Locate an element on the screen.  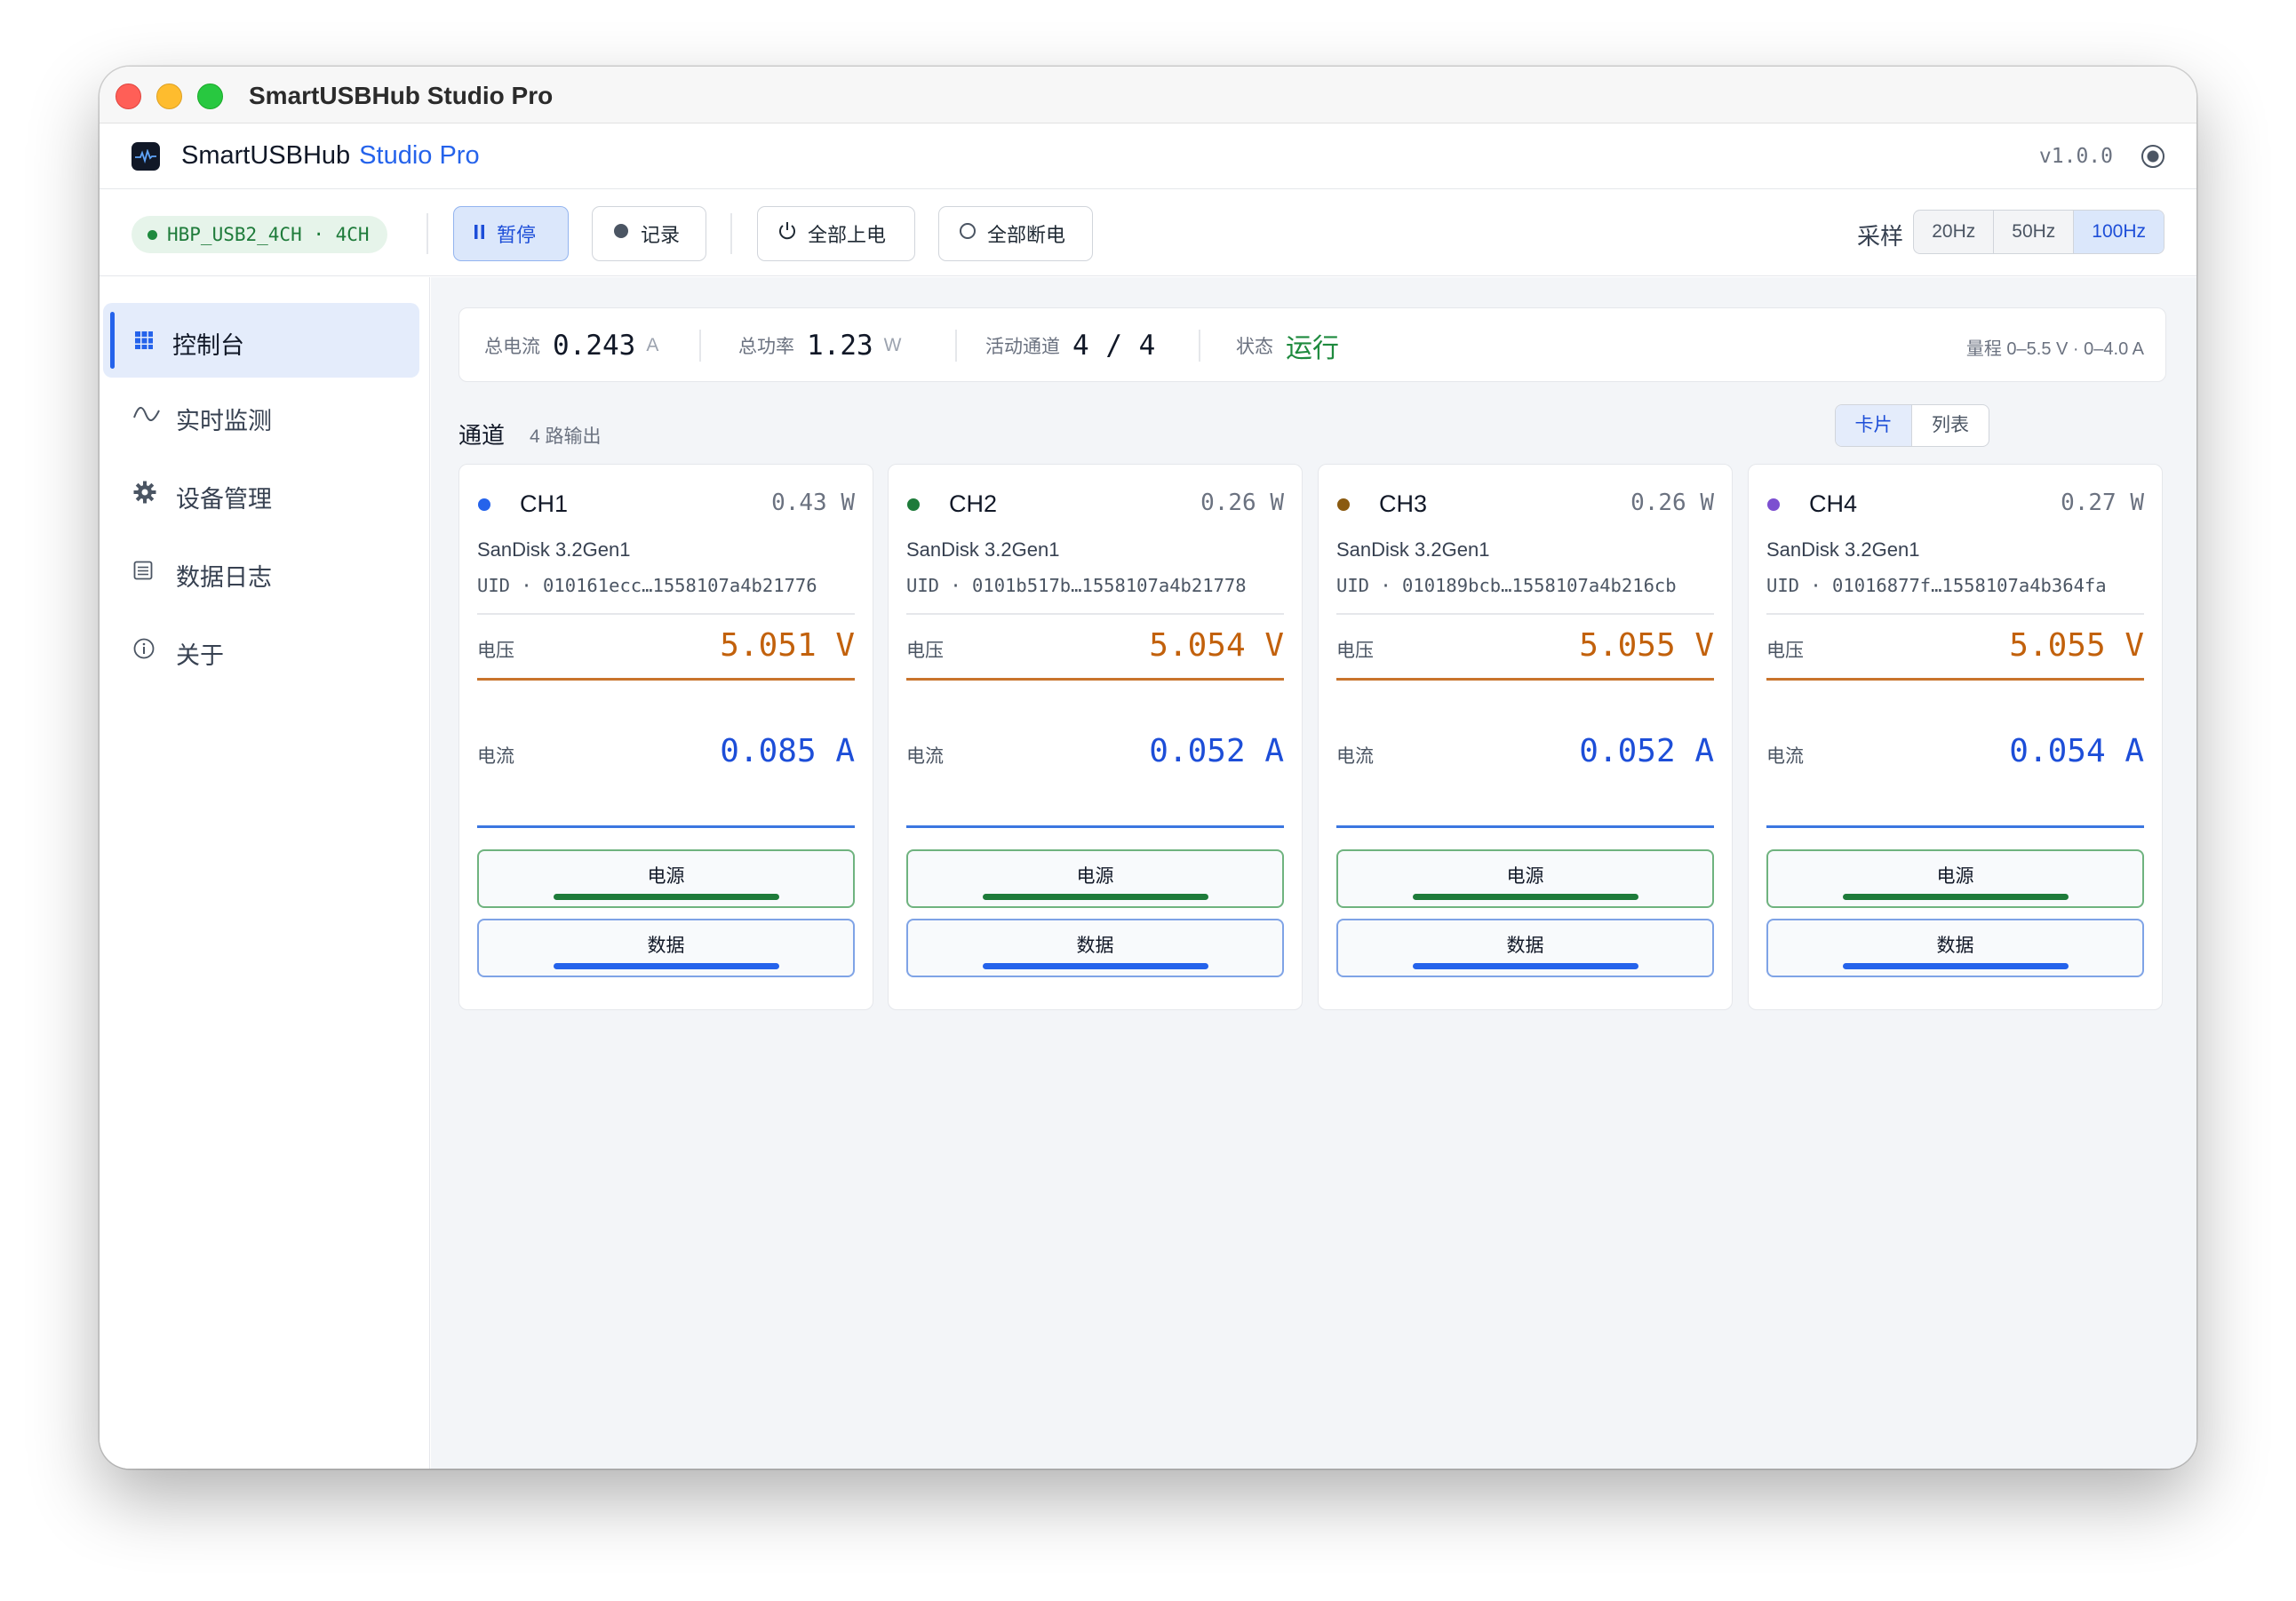
voltage-value: 5.055 V is located at coordinates (2077, 645).